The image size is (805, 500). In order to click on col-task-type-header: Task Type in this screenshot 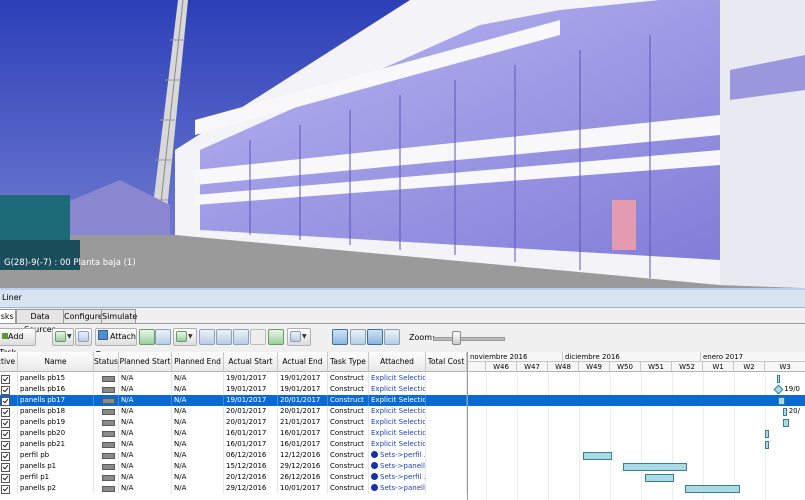, I will do `click(348, 362)`.